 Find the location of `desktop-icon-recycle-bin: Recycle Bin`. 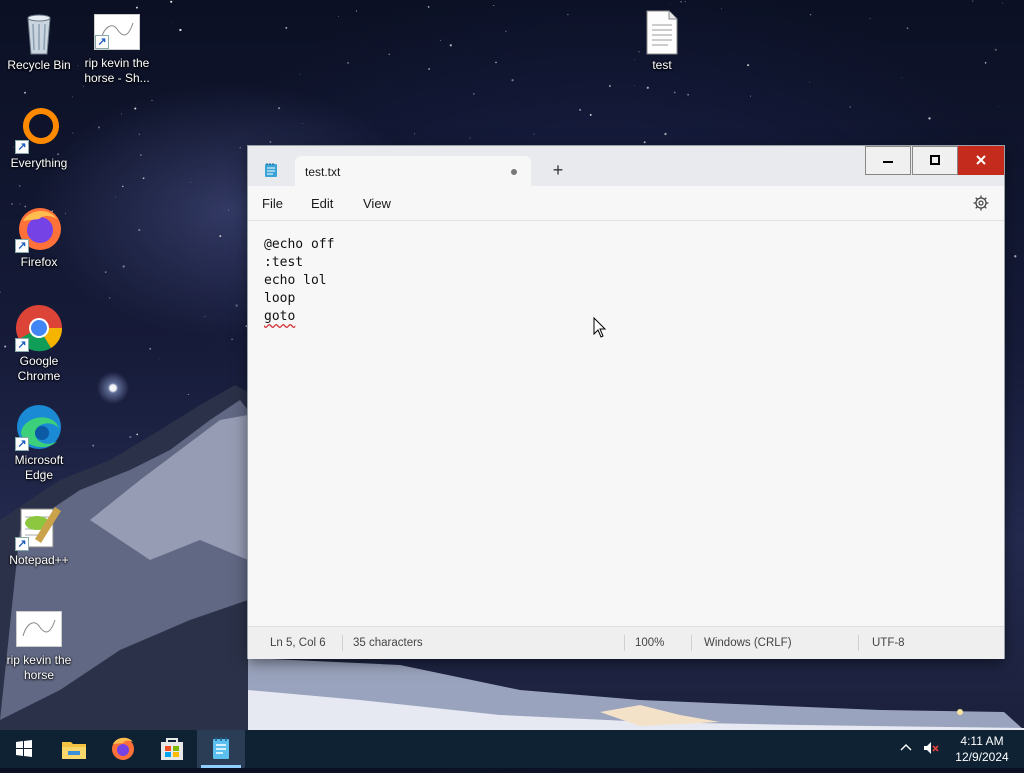

desktop-icon-recycle-bin: Recycle Bin is located at coordinates (39, 40).